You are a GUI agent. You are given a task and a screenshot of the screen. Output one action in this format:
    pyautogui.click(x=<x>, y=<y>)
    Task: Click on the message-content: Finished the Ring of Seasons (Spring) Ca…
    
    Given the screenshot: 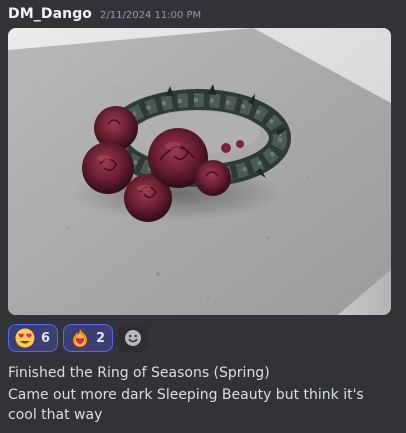 What is the action you would take?
    pyautogui.click(x=202, y=395)
    